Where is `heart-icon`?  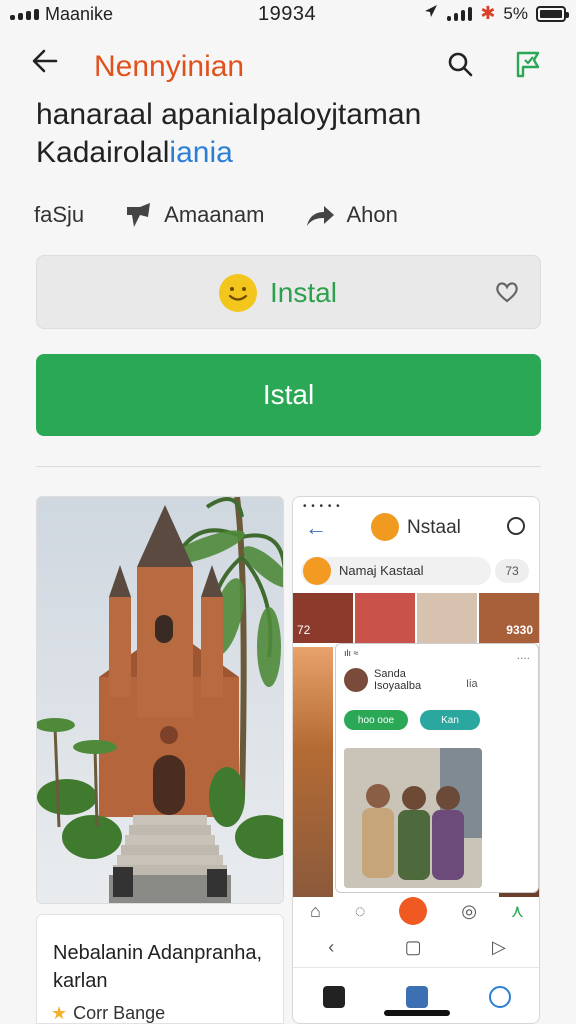
heart-icon is located at coordinates (507, 294).